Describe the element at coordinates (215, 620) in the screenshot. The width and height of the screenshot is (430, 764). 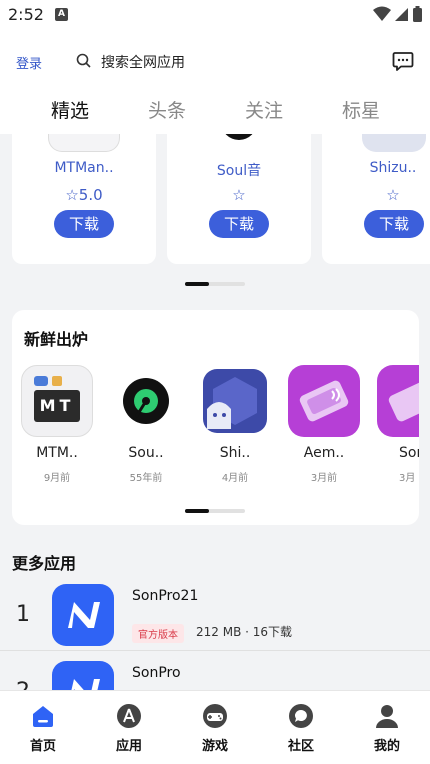
I see `app-list-item: 1 SonPro21 官方版本 212 MB · 16下载` at that location.